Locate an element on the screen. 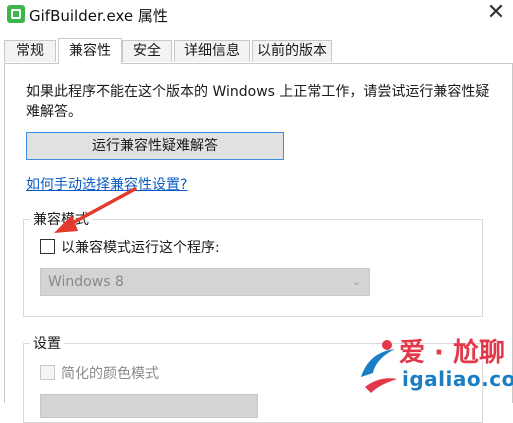 The width and height of the screenshot is (513, 423). close-icon: ✕ is located at coordinates (496, 14).